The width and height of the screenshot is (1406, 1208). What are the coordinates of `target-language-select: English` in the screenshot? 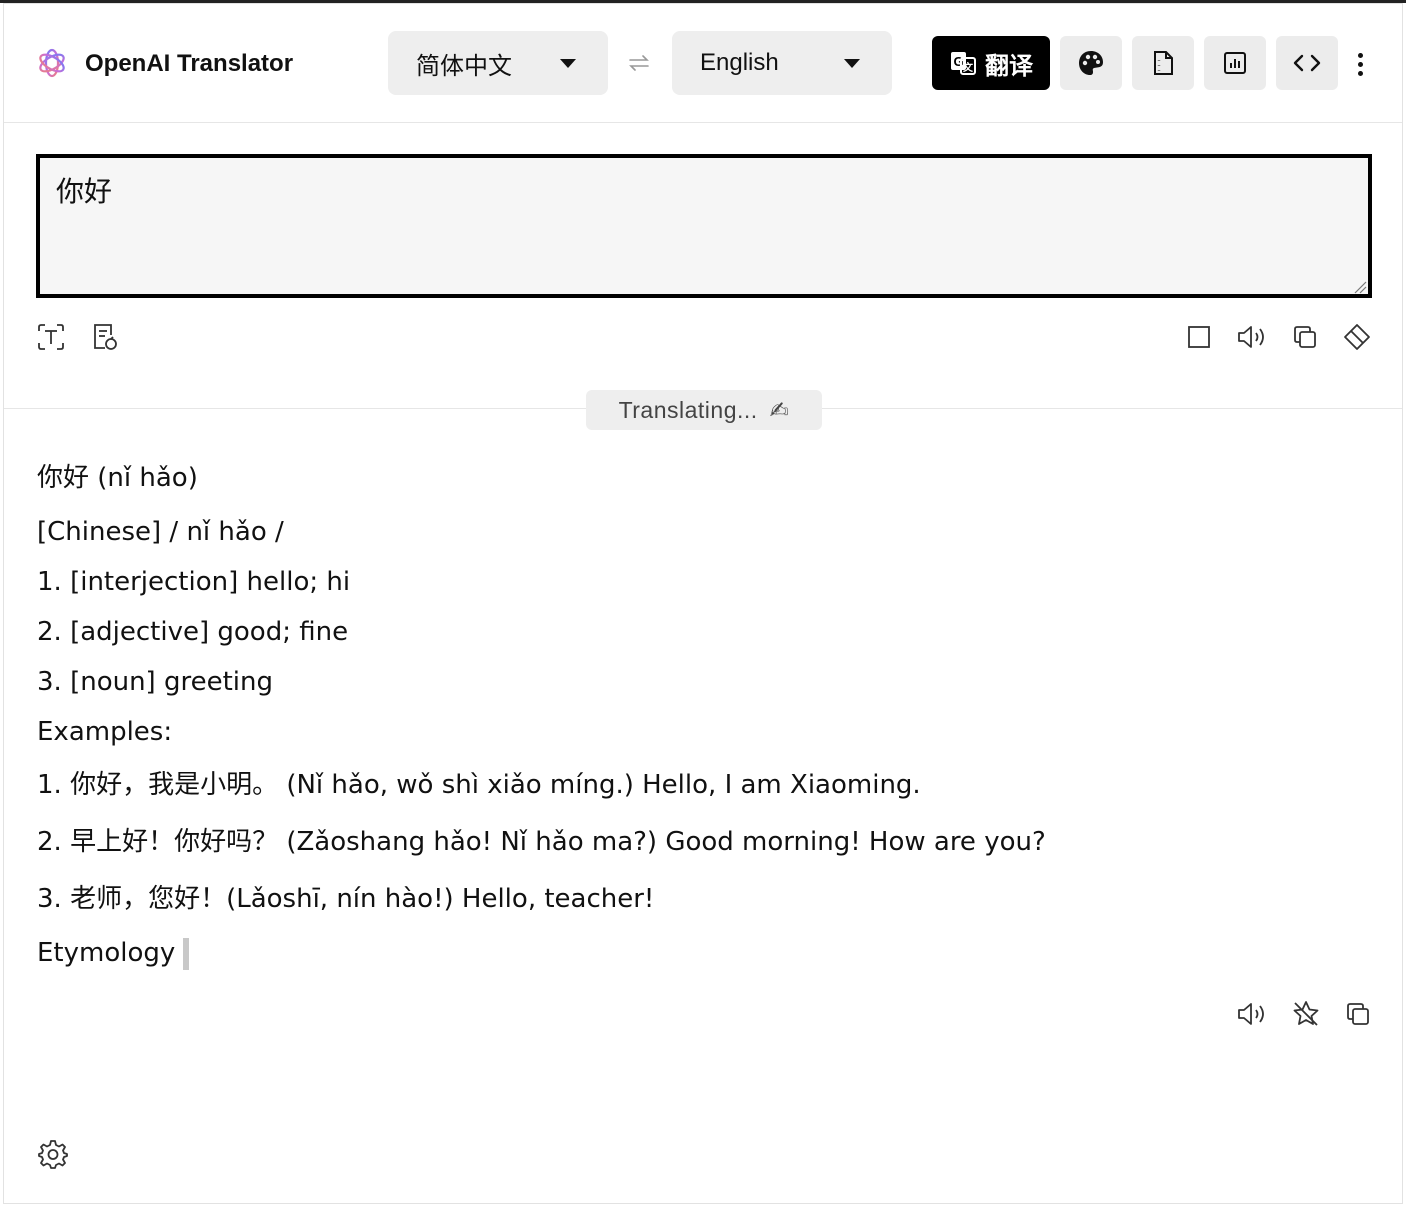 It's located at (782, 63).